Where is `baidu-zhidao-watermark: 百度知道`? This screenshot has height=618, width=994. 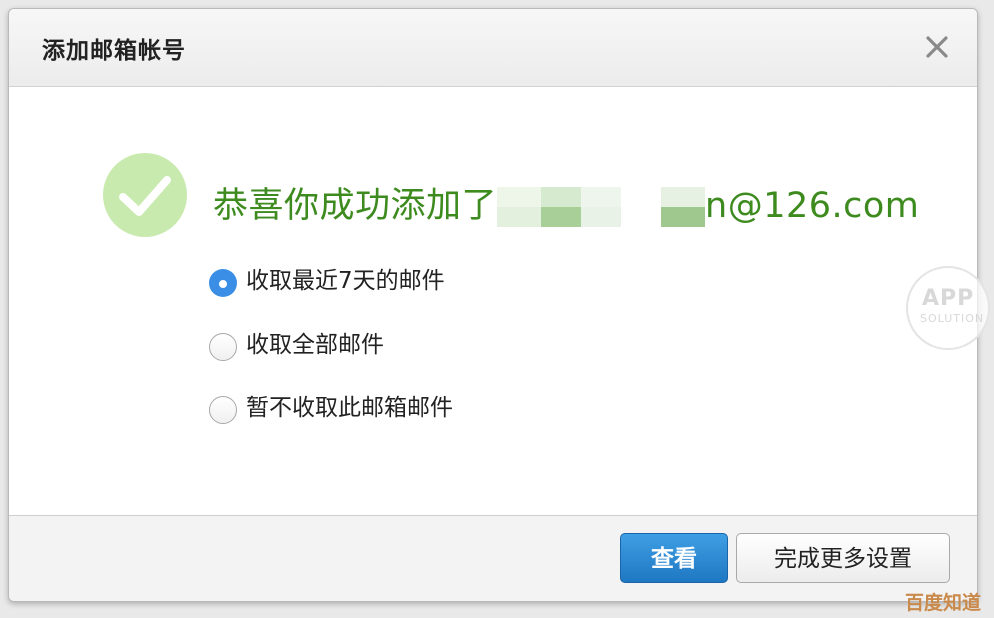 baidu-zhidao-watermark: 百度知道 is located at coordinates (943, 603).